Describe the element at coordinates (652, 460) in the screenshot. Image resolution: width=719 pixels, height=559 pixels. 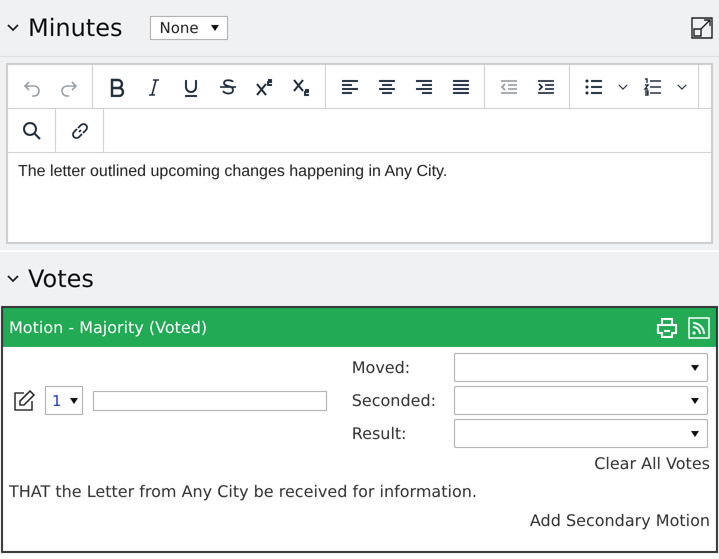
I see `clear-votes-link: Clear All Votes` at that location.